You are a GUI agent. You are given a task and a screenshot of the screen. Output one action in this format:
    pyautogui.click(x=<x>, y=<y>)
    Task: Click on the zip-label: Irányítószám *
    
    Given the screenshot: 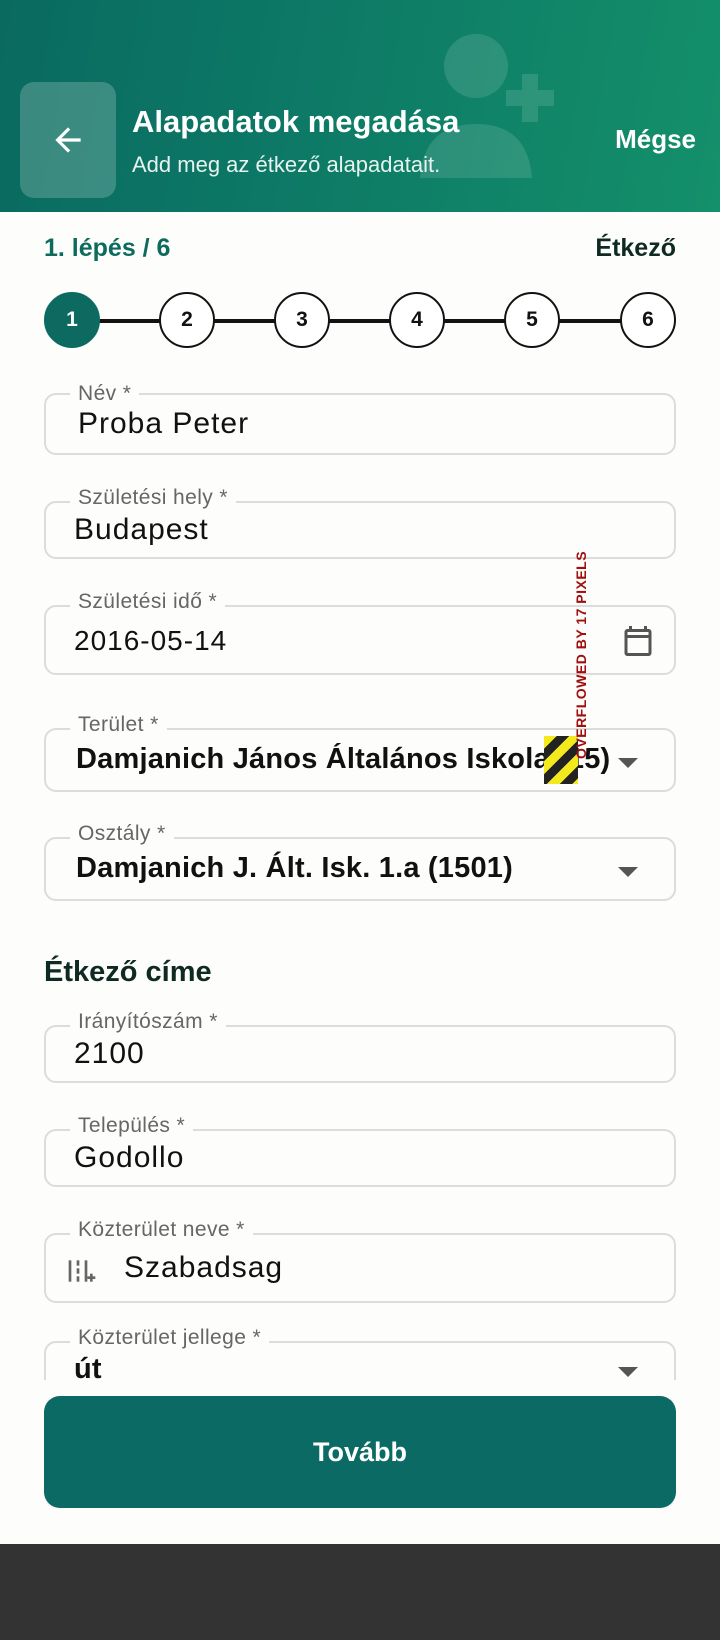 What is the action you would take?
    pyautogui.click(x=148, y=1022)
    